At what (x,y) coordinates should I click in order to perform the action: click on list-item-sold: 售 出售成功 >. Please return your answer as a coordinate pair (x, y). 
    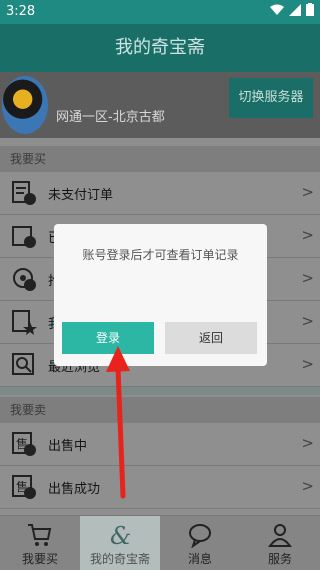
    Looking at the image, I should click on (160, 487).